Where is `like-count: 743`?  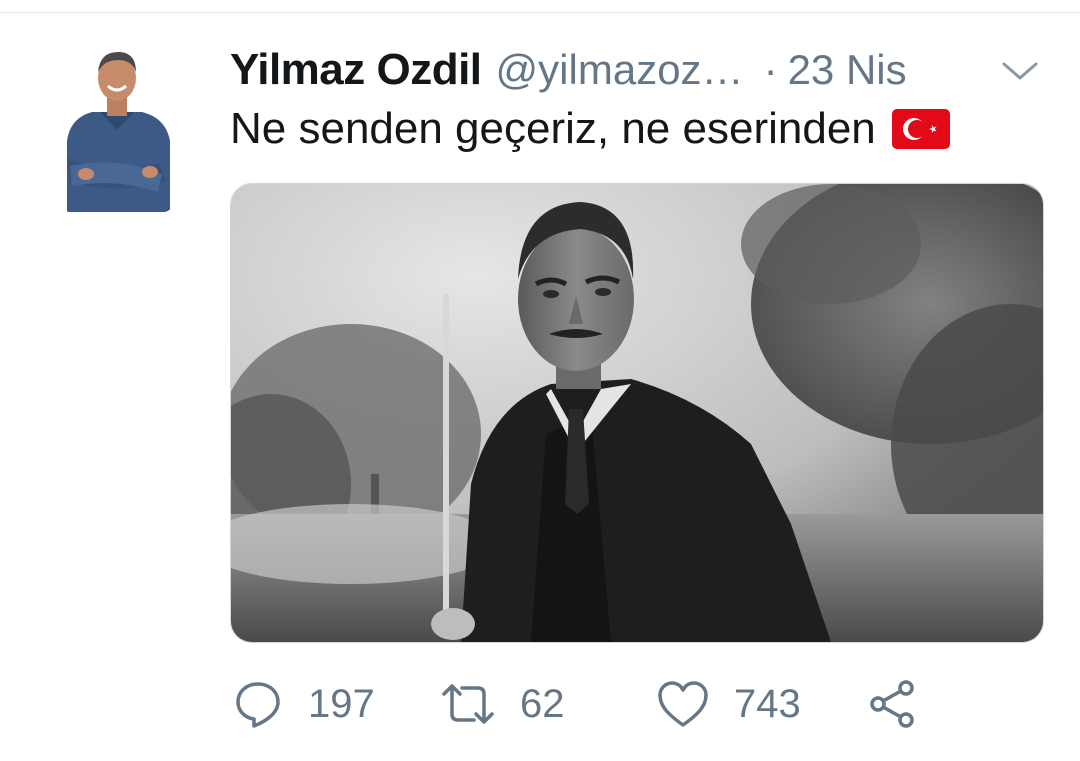 like-count: 743 is located at coordinates (767, 703).